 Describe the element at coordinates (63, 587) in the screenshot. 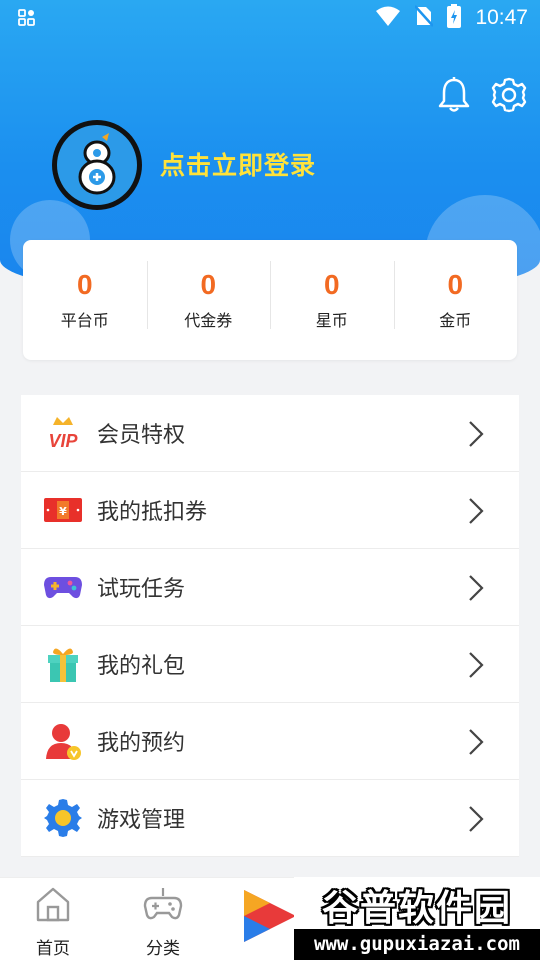

I see `gamepad-icon` at that location.